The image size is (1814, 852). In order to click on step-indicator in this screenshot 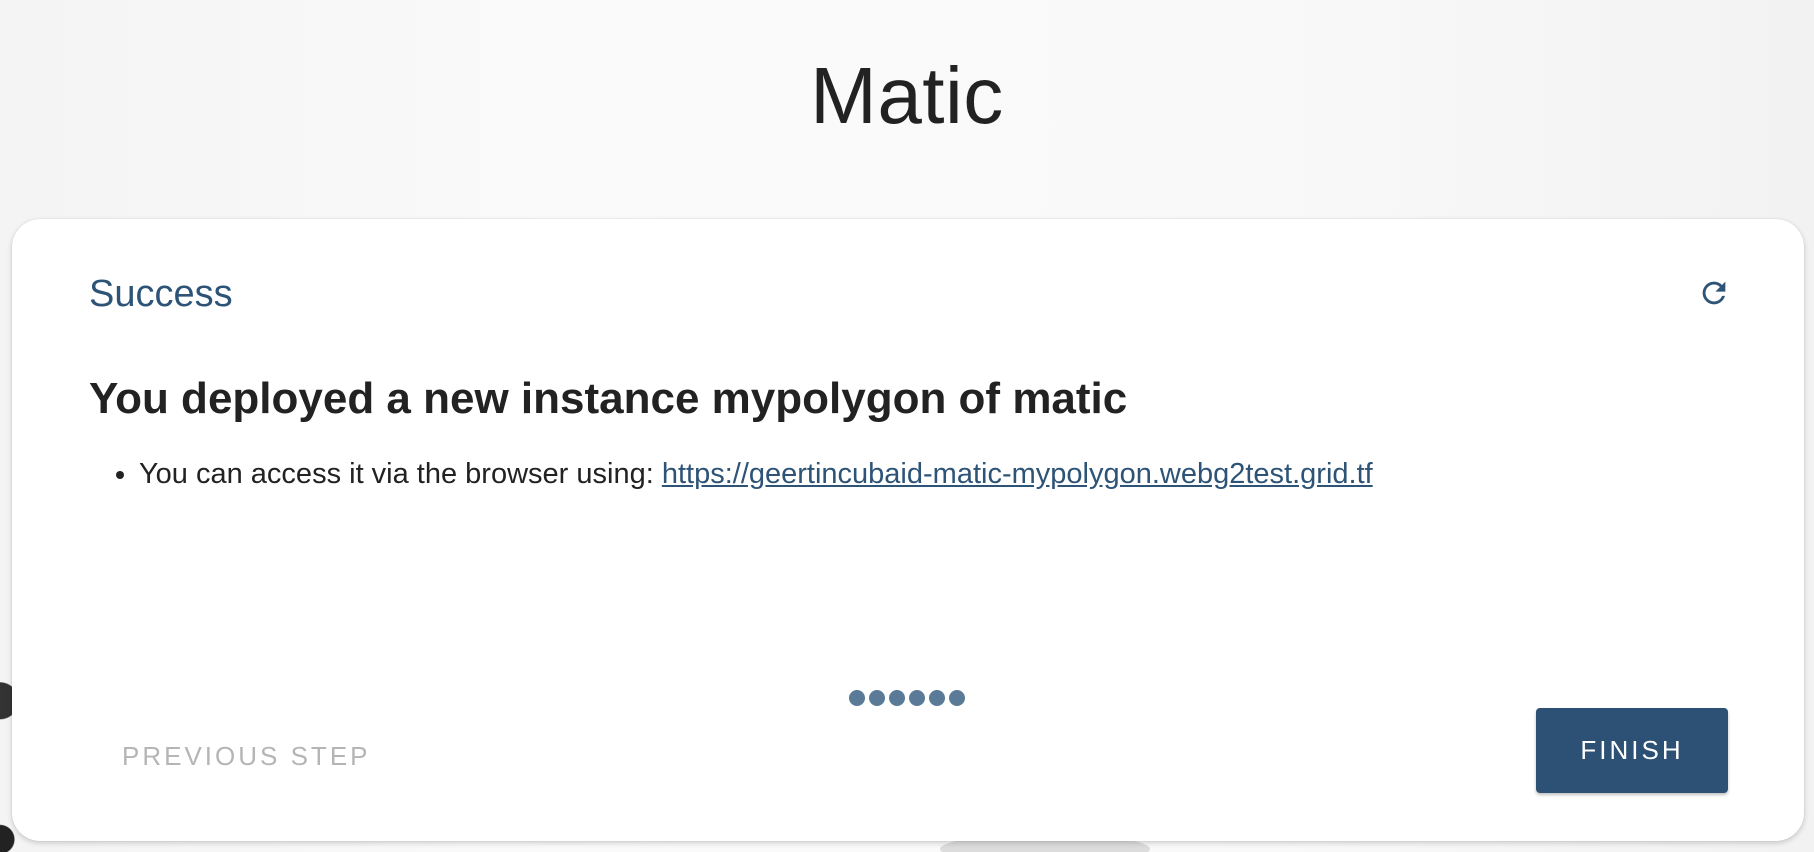, I will do `click(907, 698)`.